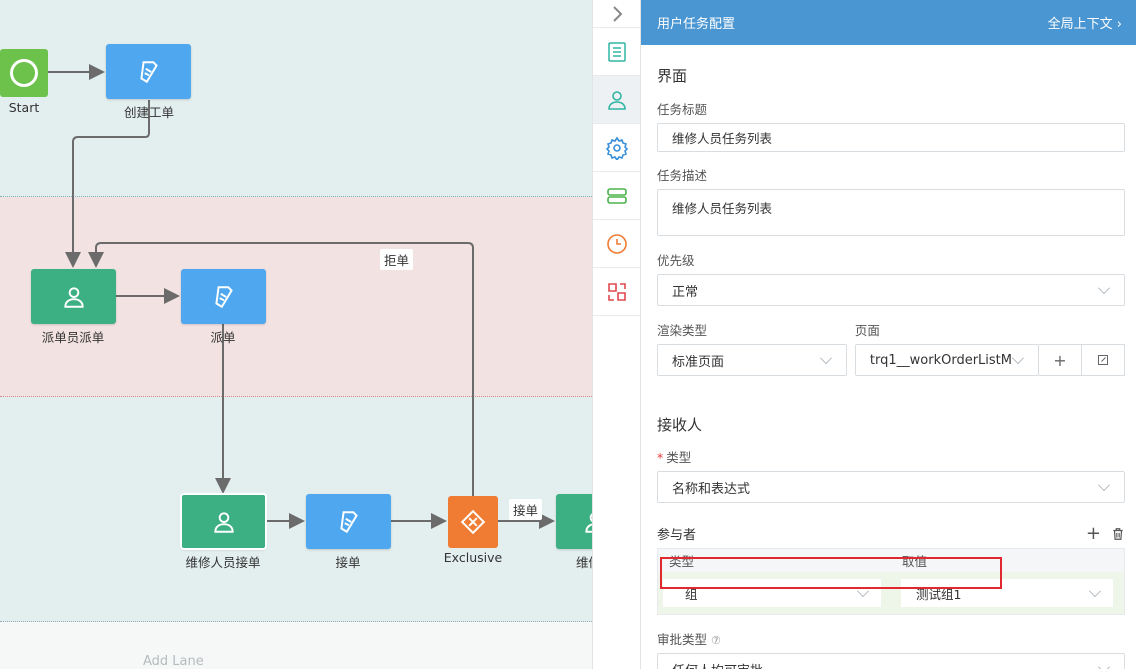 The width and height of the screenshot is (1136, 669). I want to click on tab-timer, so click(616, 244).